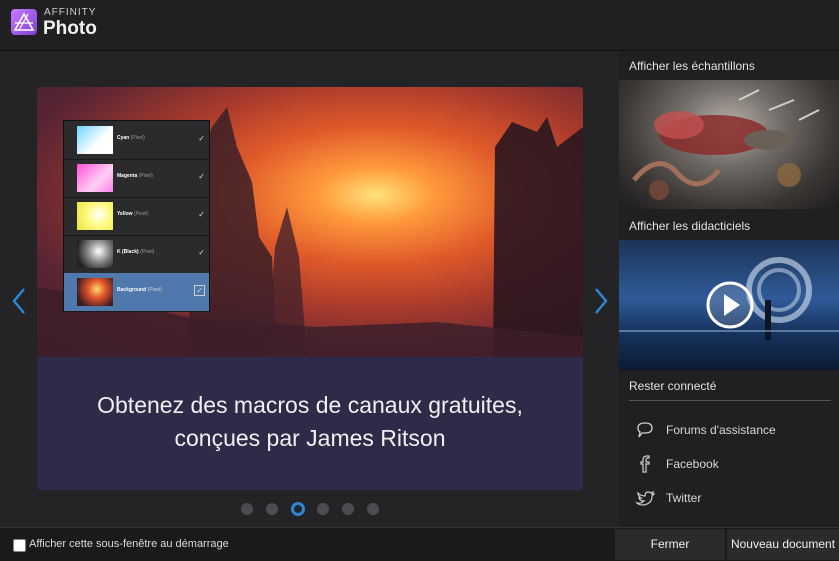 Image resolution: width=839 pixels, height=561 pixels. I want to click on layer-row: Cyan (Pixel) ✓, so click(136, 140).